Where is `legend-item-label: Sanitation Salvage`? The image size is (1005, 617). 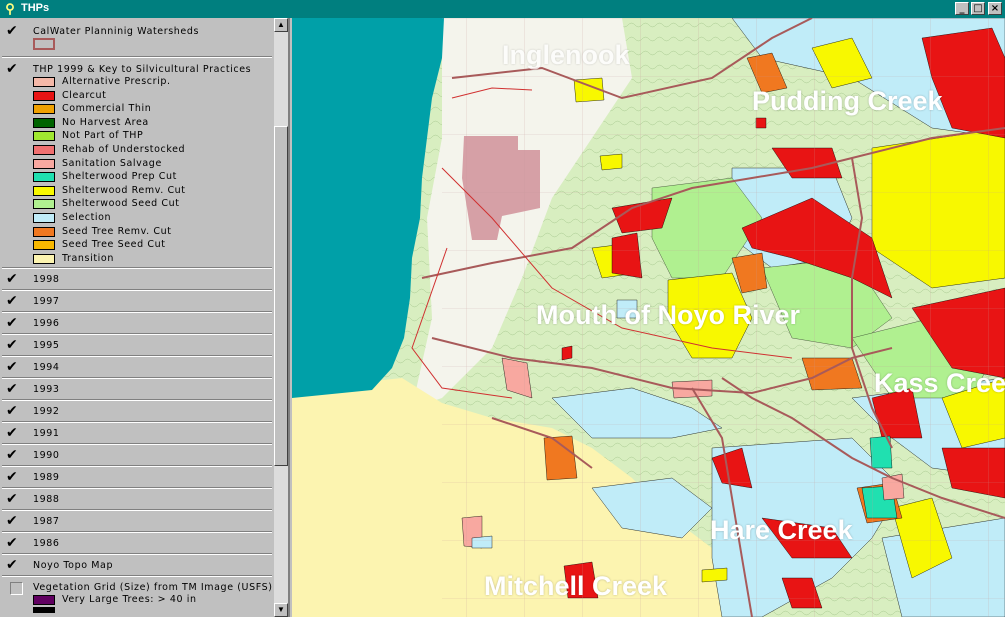
legend-item-label: Sanitation Salvage is located at coordinates (112, 163).